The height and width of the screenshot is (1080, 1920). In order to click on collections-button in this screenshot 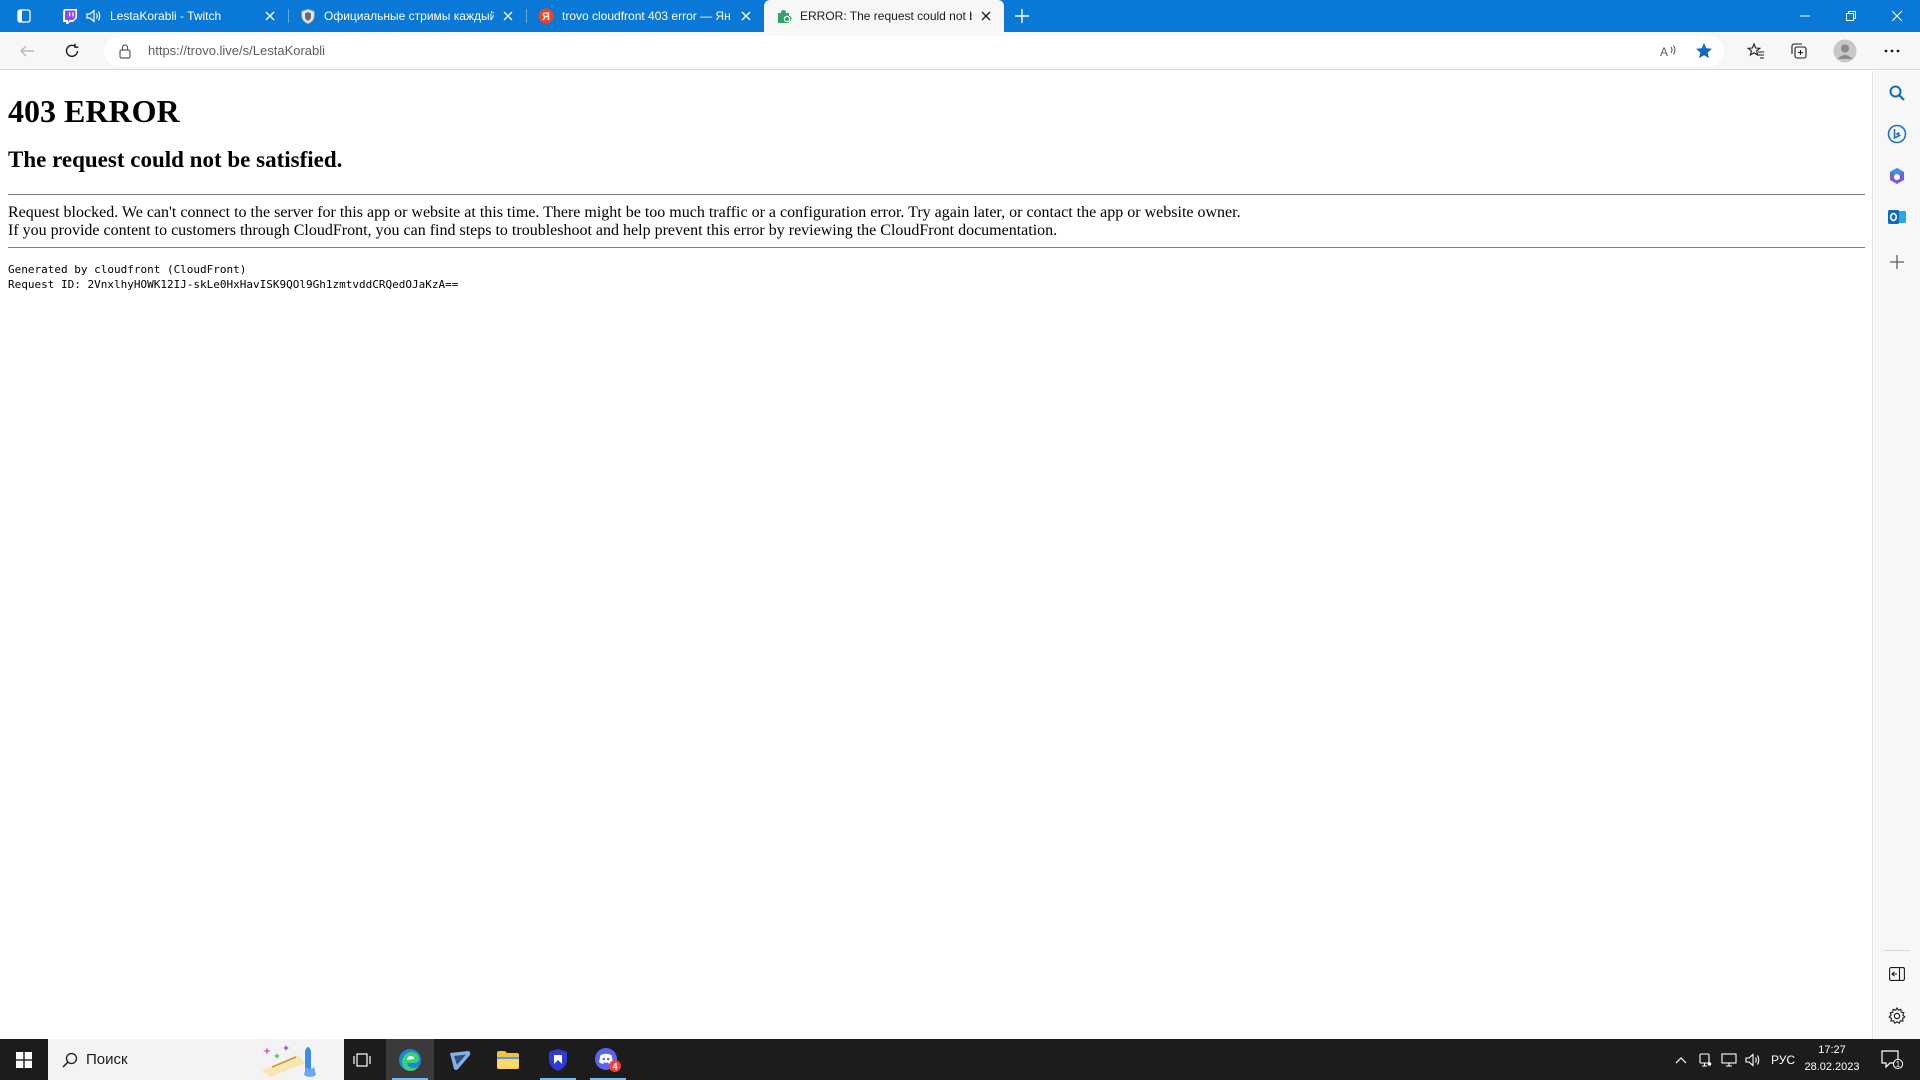, I will do `click(1799, 51)`.